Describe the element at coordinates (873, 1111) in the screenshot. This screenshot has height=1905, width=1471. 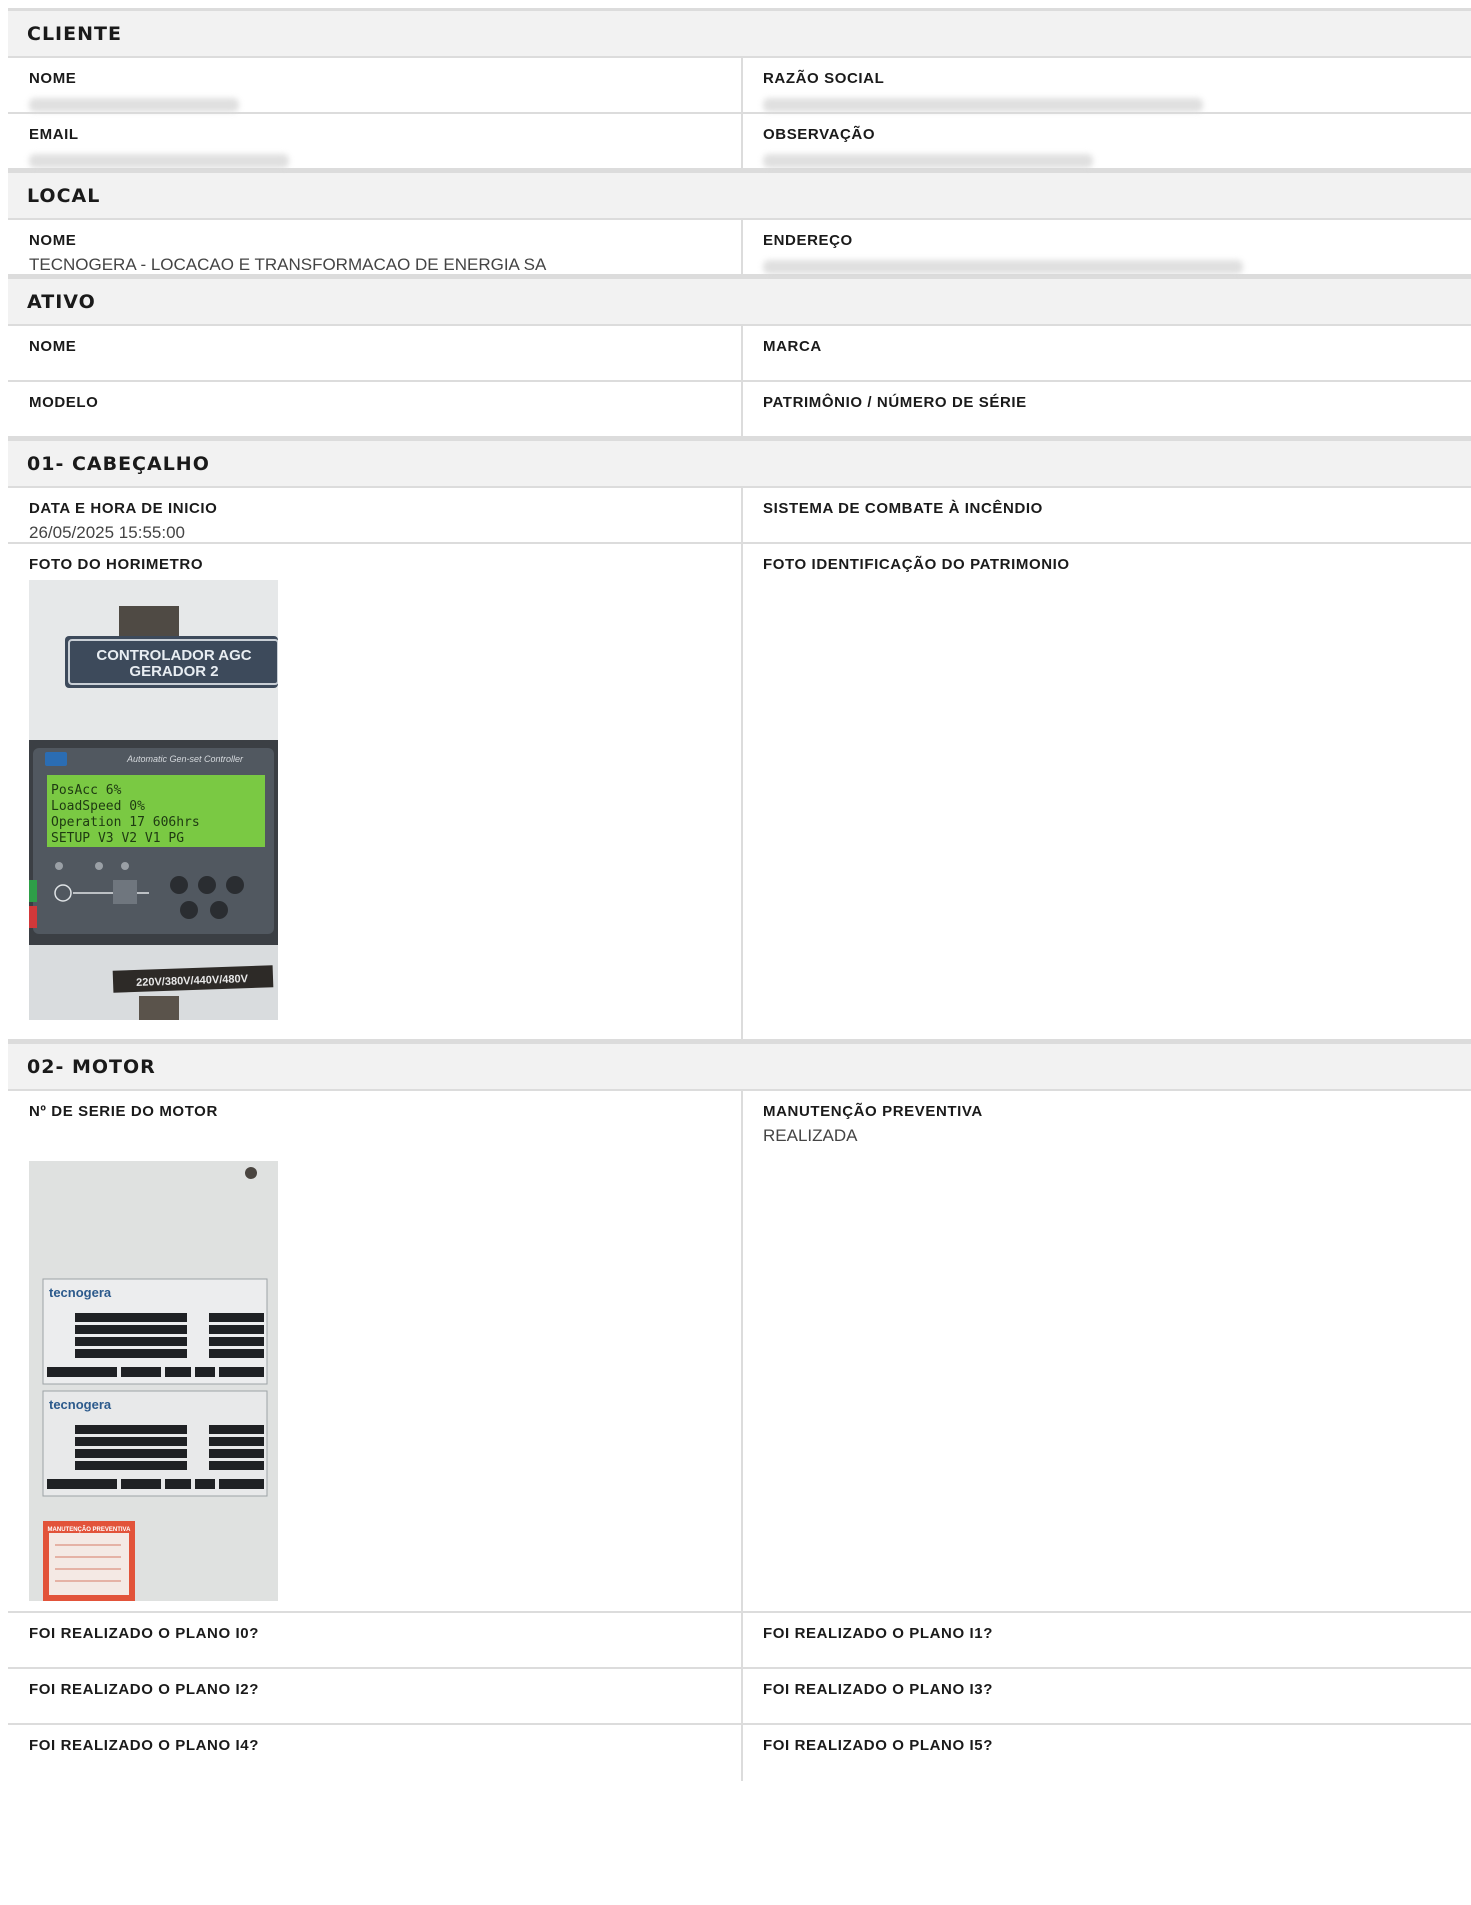
I see `motor-manutencao-label: MANUTENÇÃO PREVENTIVA` at that location.